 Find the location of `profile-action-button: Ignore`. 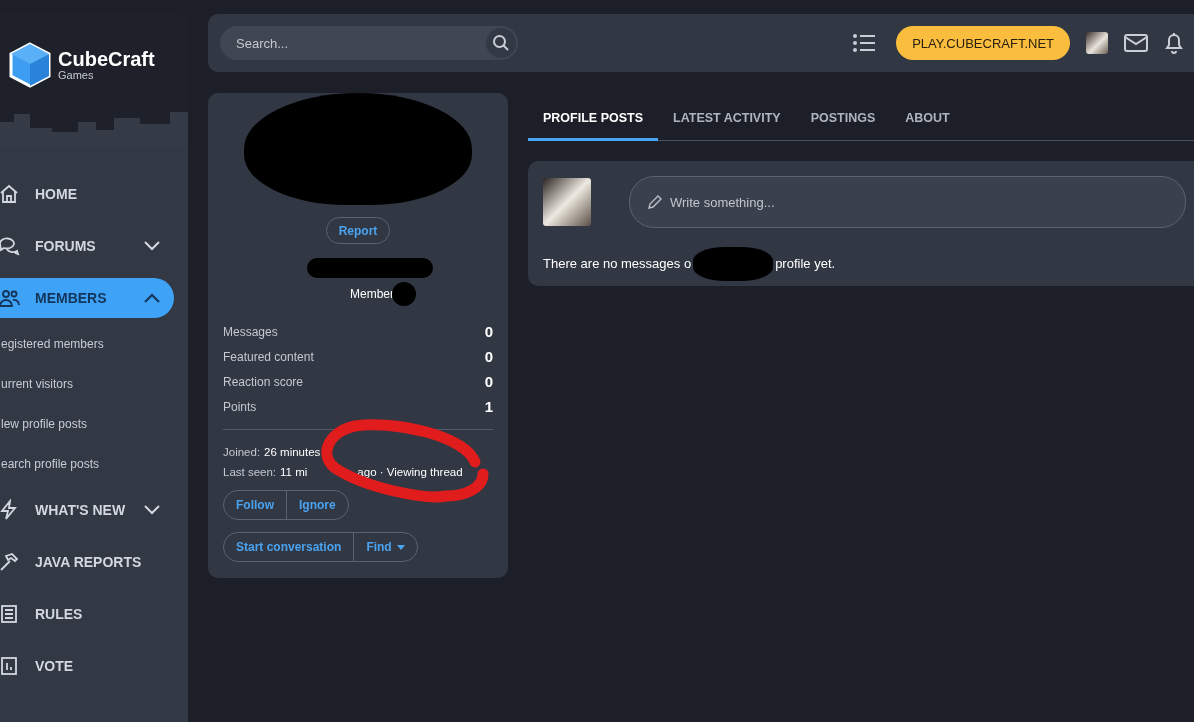

profile-action-button: Ignore is located at coordinates (317, 505).